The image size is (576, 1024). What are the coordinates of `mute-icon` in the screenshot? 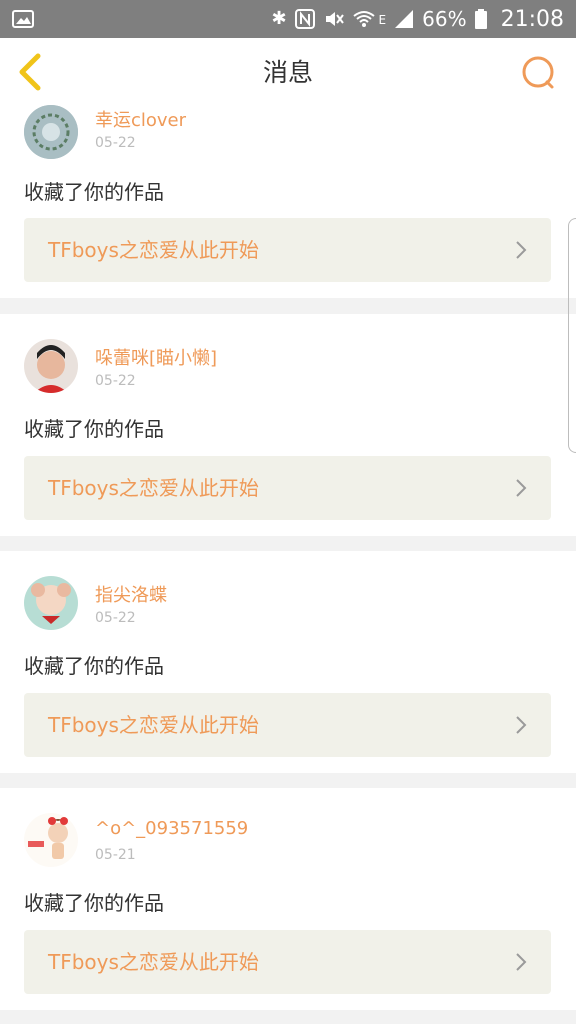 It's located at (334, 19).